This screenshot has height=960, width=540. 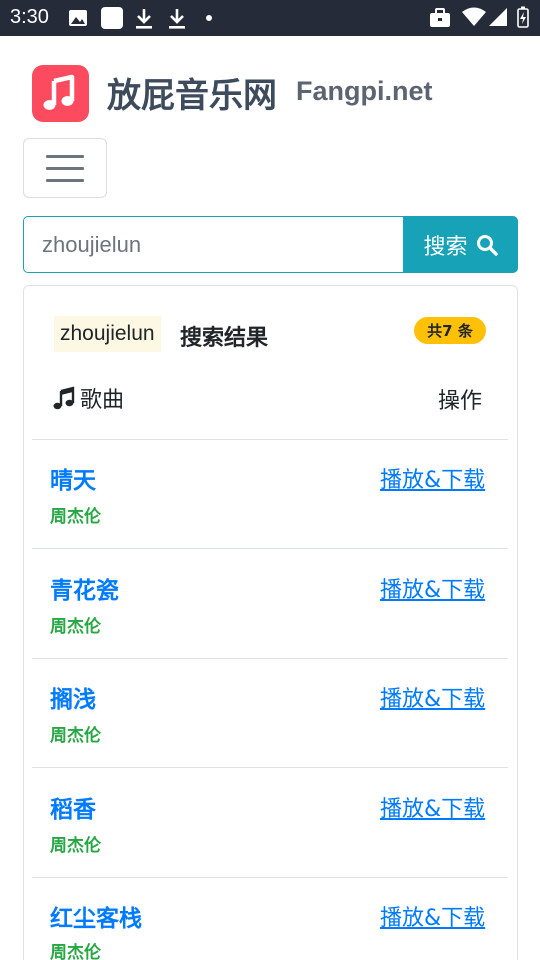 I want to click on action-column-header: 操作, so click(x=460, y=401).